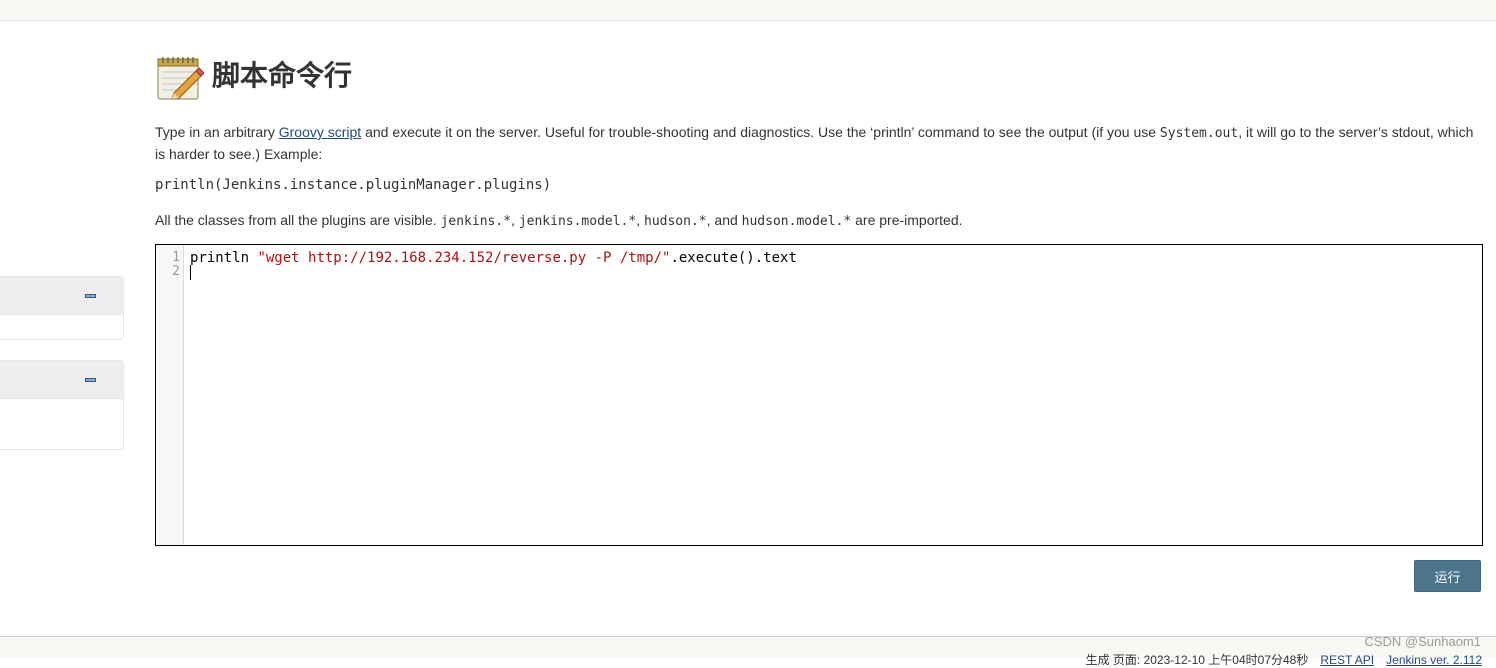 This screenshot has height=668, width=1496. What do you see at coordinates (724, 220) in the screenshot?
I see `classes-text-part: , and` at bounding box center [724, 220].